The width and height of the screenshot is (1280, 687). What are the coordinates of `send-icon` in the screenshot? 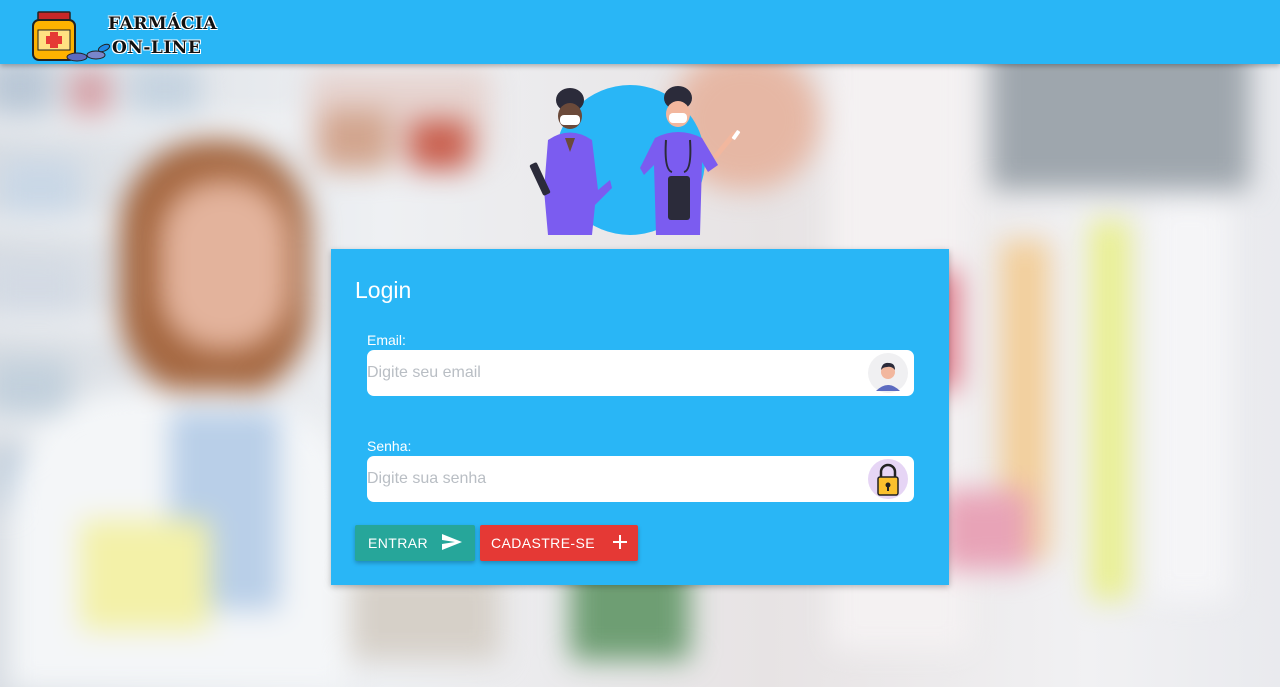 It's located at (451, 543).